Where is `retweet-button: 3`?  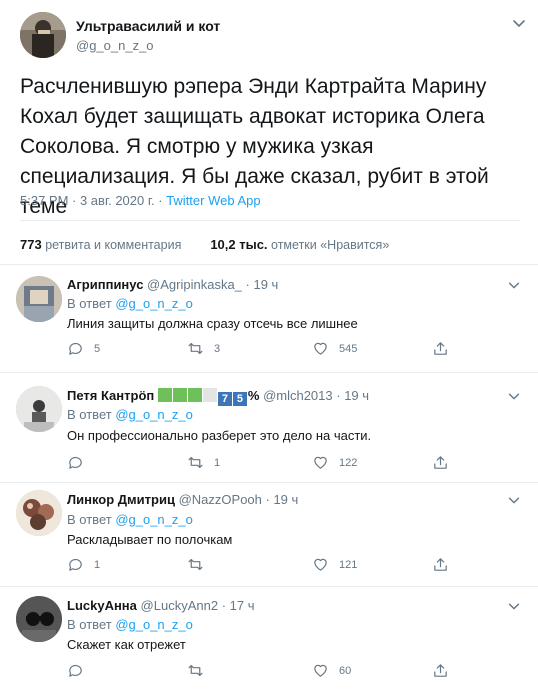
retweet-button: 3 is located at coordinates (203, 348).